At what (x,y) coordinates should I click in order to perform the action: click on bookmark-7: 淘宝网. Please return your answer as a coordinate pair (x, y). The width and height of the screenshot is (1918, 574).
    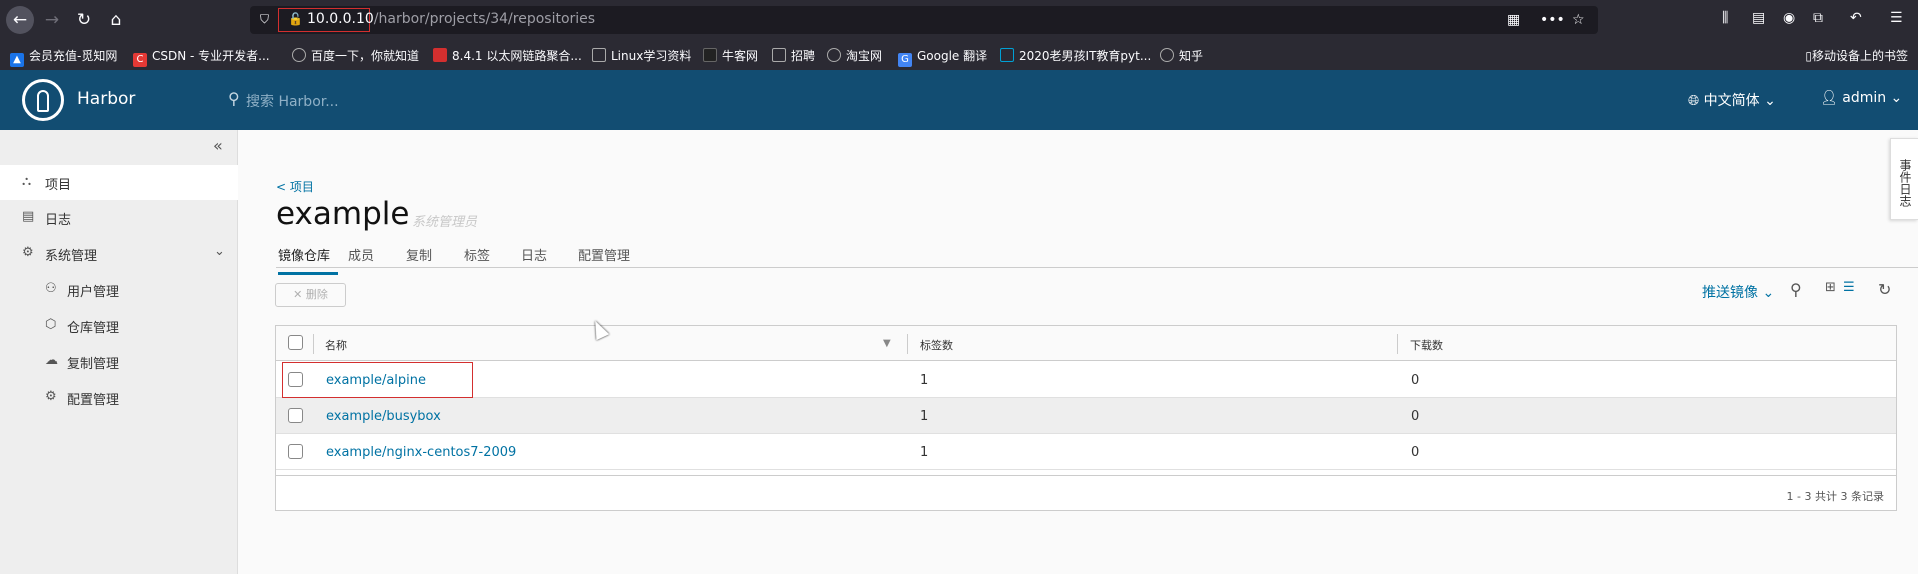
    Looking at the image, I should click on (854, 55).